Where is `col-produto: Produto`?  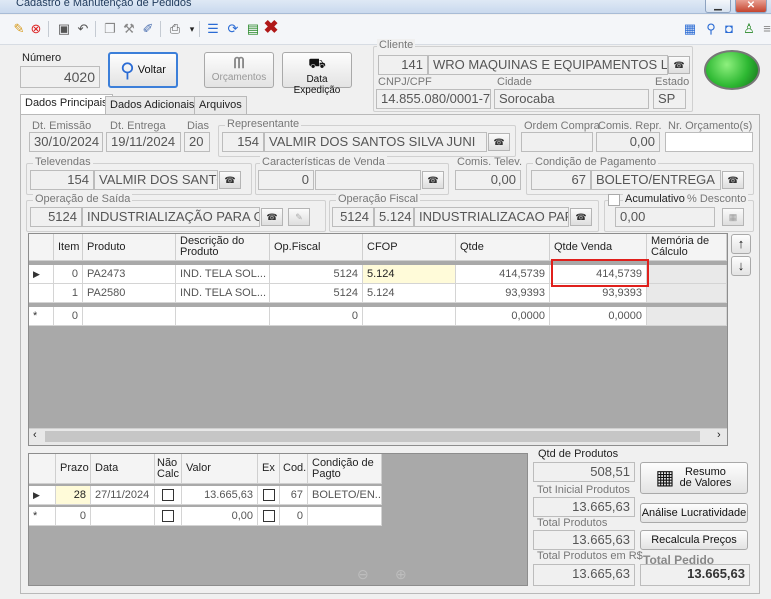
col-produto: Produto is located at coordinates (129, 247).